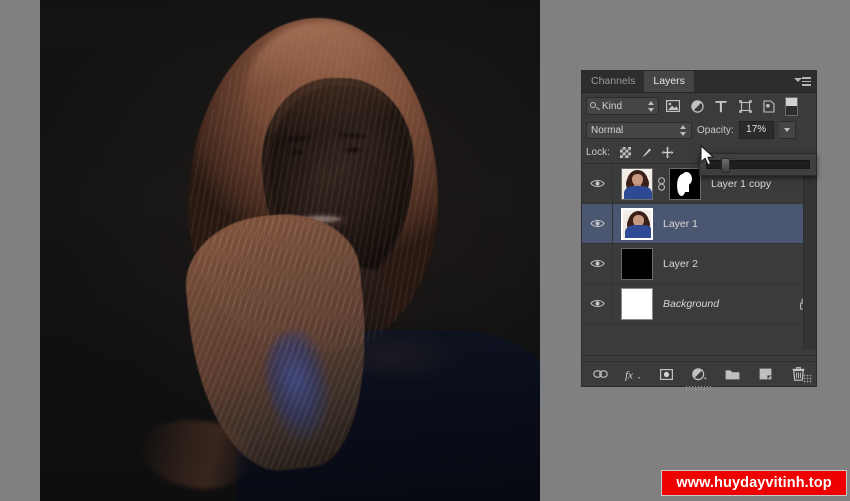 The image size is (850, 501). What do you see at coordinates (594, 106) in the screenshot?
I see `magnifier-icon` at bounding box center [594, 106].